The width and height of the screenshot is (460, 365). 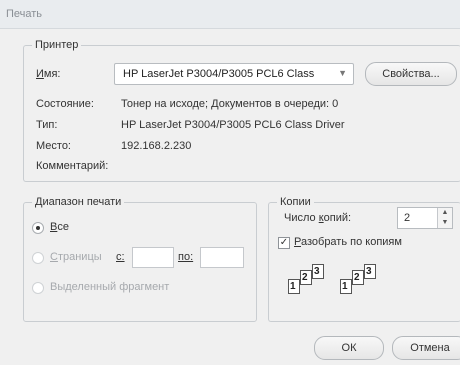 I want to click on range-to-label-text: по:, so click(x=186, y=257).